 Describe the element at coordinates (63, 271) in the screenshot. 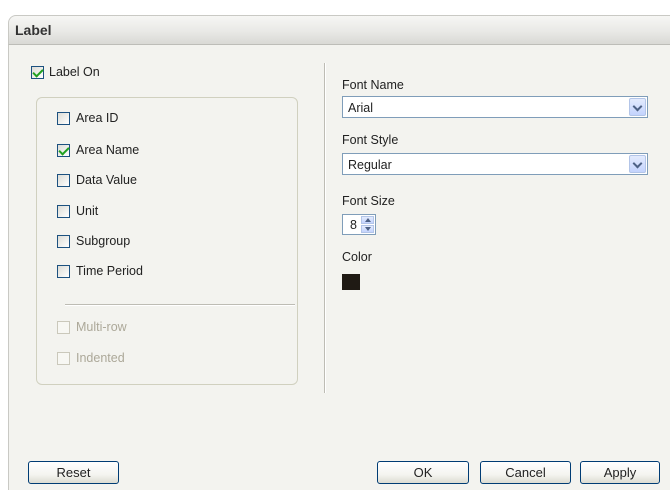

I see `time-period-checkbox` at that location.